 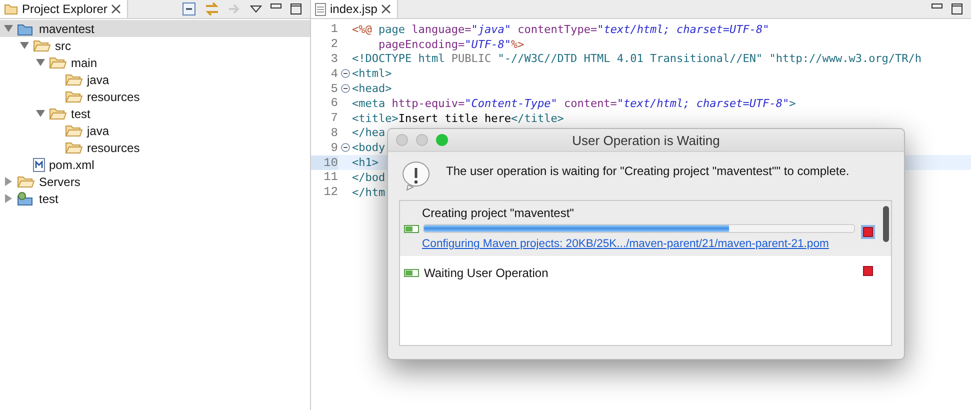 What do you see at coordinates (324, 163) in the screenshot?
I see `line-number: 10` at bounding box center [324, 163].